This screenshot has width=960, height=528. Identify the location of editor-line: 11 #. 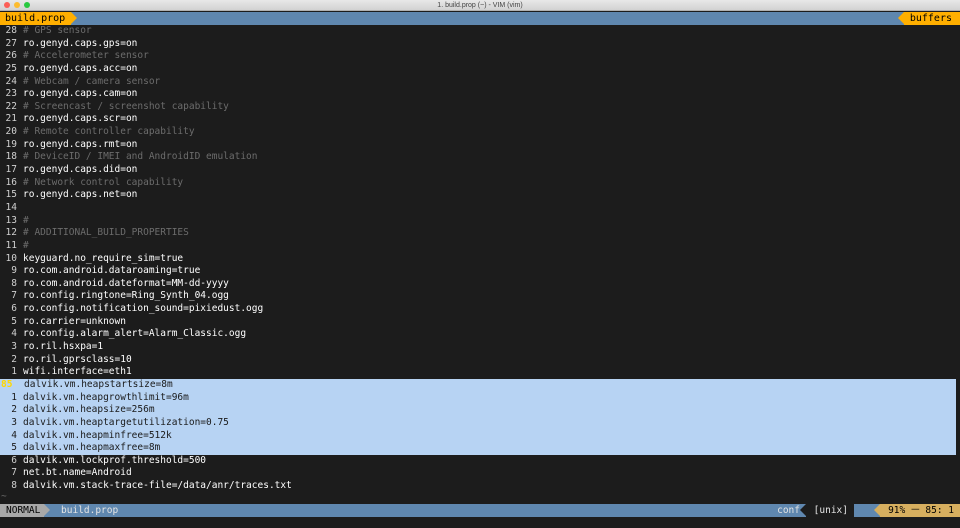
(480, 246).